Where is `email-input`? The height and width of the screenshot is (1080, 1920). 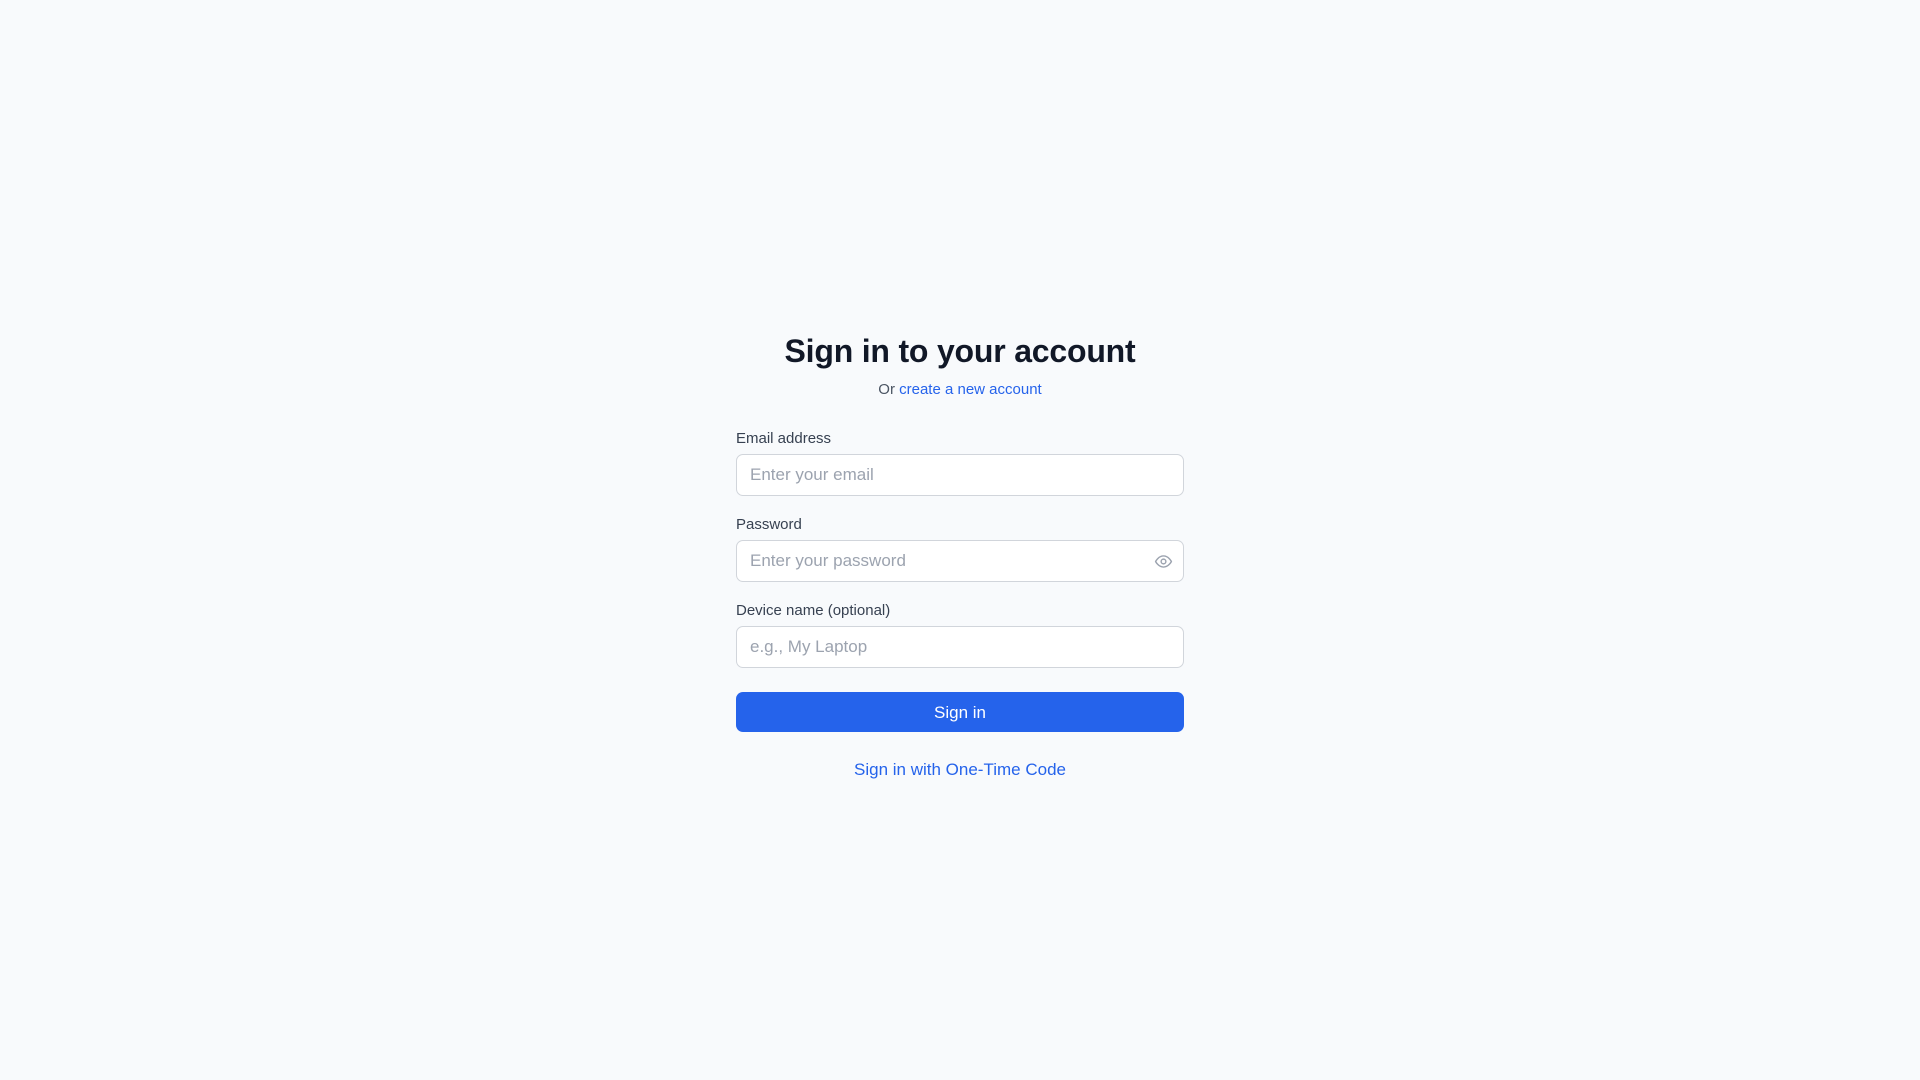 email-input is located at coordinates (960, 475).